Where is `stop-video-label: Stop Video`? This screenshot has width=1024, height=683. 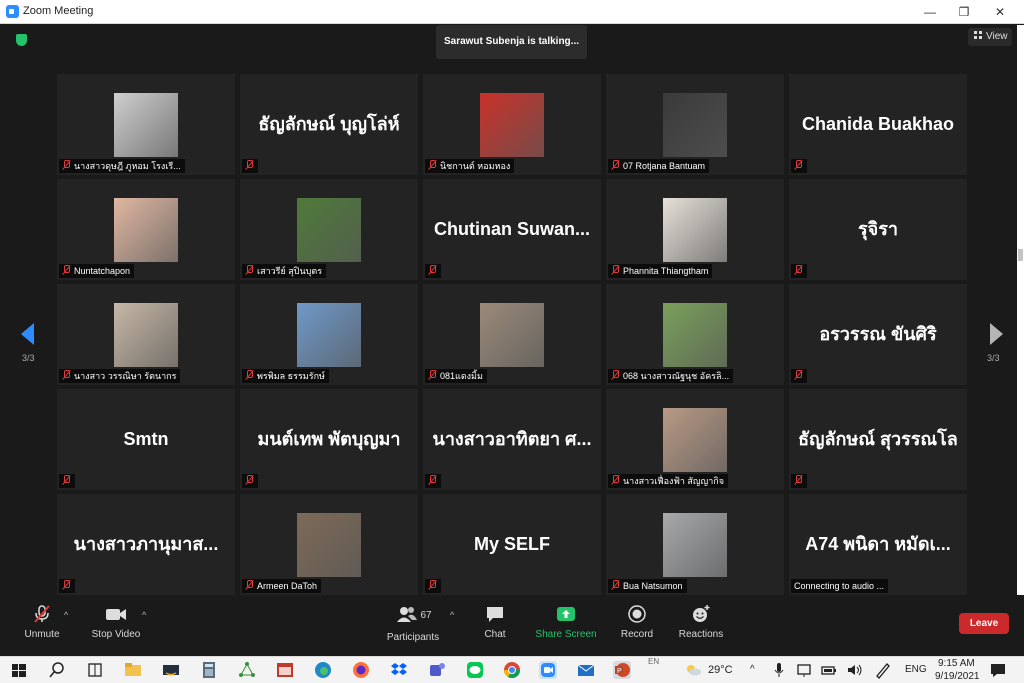 stop-video-label: Stop Video is located at coordinates (116, 634).